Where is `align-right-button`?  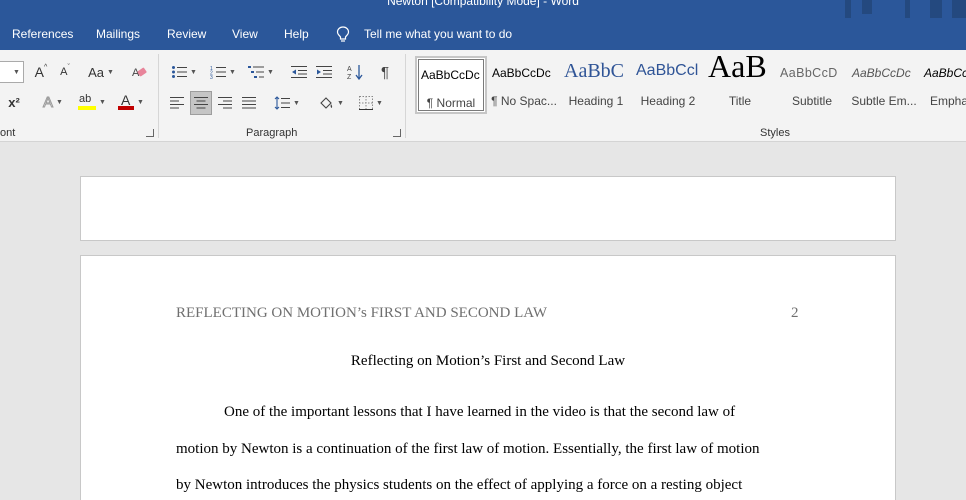
align-right-button is located at coordinates (225, 103).